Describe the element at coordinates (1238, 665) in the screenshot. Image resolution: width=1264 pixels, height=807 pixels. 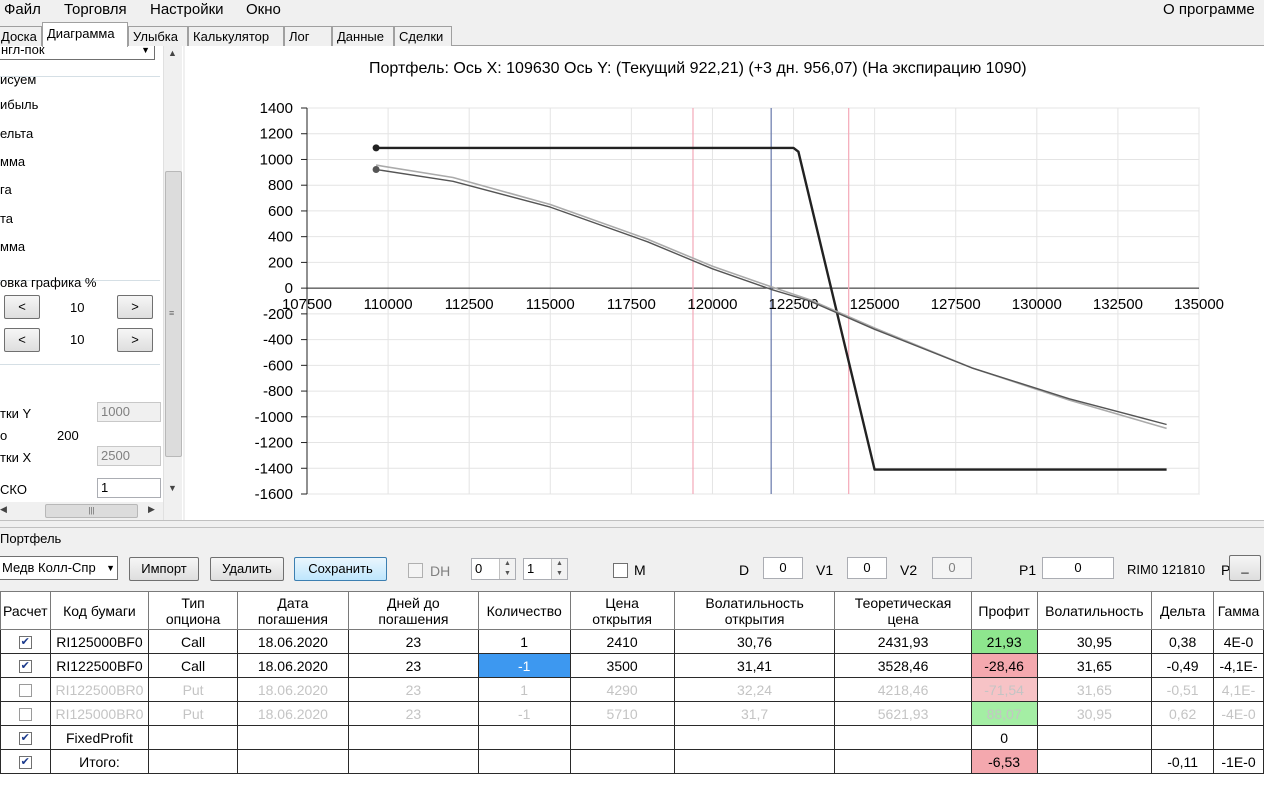
I see `col-gamma-cell: -4,1E-` at that location.